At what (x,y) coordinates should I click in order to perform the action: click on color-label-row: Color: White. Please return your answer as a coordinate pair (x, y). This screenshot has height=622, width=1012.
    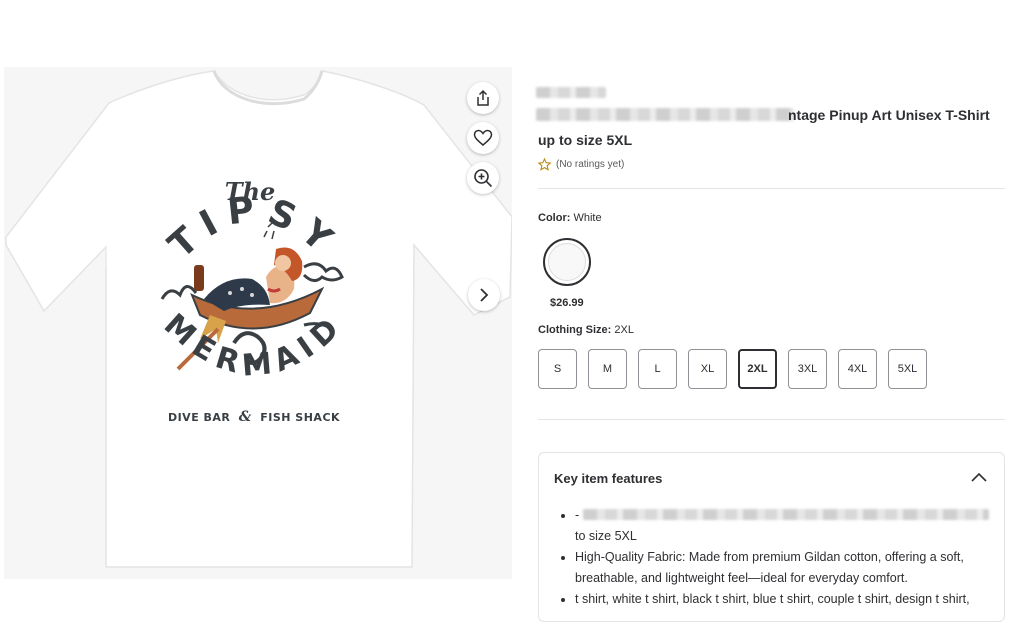
    Looking at the image, I should click on (570, 218).